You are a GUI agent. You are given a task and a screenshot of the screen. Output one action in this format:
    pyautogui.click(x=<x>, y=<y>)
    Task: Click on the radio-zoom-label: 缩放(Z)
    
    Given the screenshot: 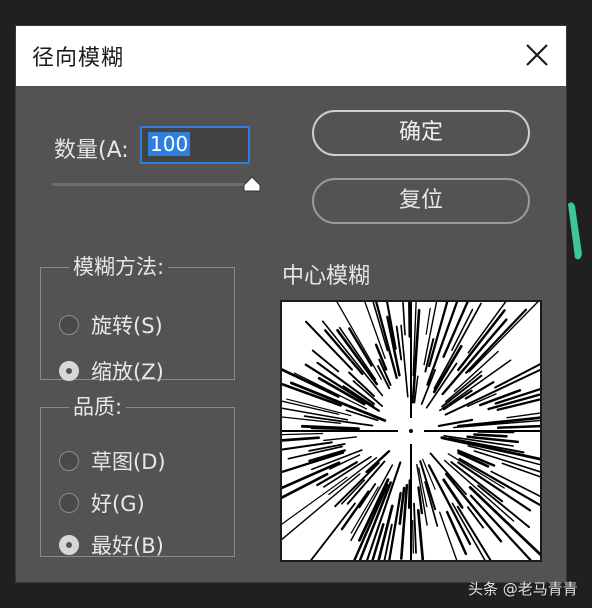 What is the action you would take?
    pyautogui.click(x=127, y=372)
    